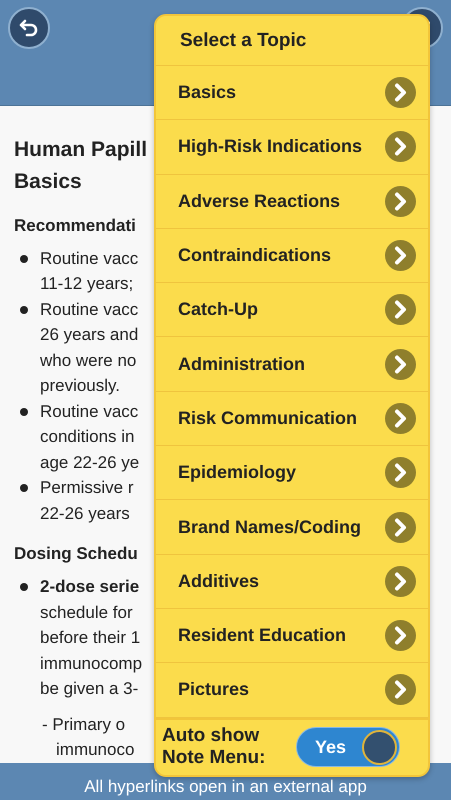 Image resolution: width=451 pixels, height=800 pixels. I want to click on topic-item: Adverse Reactions, so click(292, 201).